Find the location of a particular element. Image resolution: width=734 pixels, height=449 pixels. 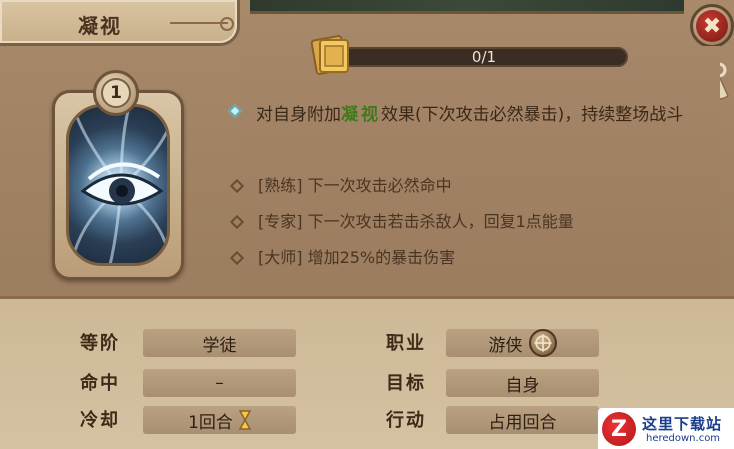

page-title: 凝视 is located at coordinates (100, 26).